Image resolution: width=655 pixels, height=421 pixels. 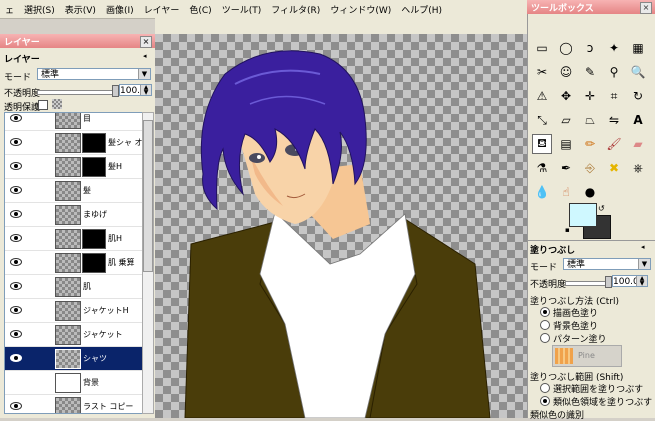 I want to click on fill-mode-select: 標準 ▼, so click(x=607, y=264).